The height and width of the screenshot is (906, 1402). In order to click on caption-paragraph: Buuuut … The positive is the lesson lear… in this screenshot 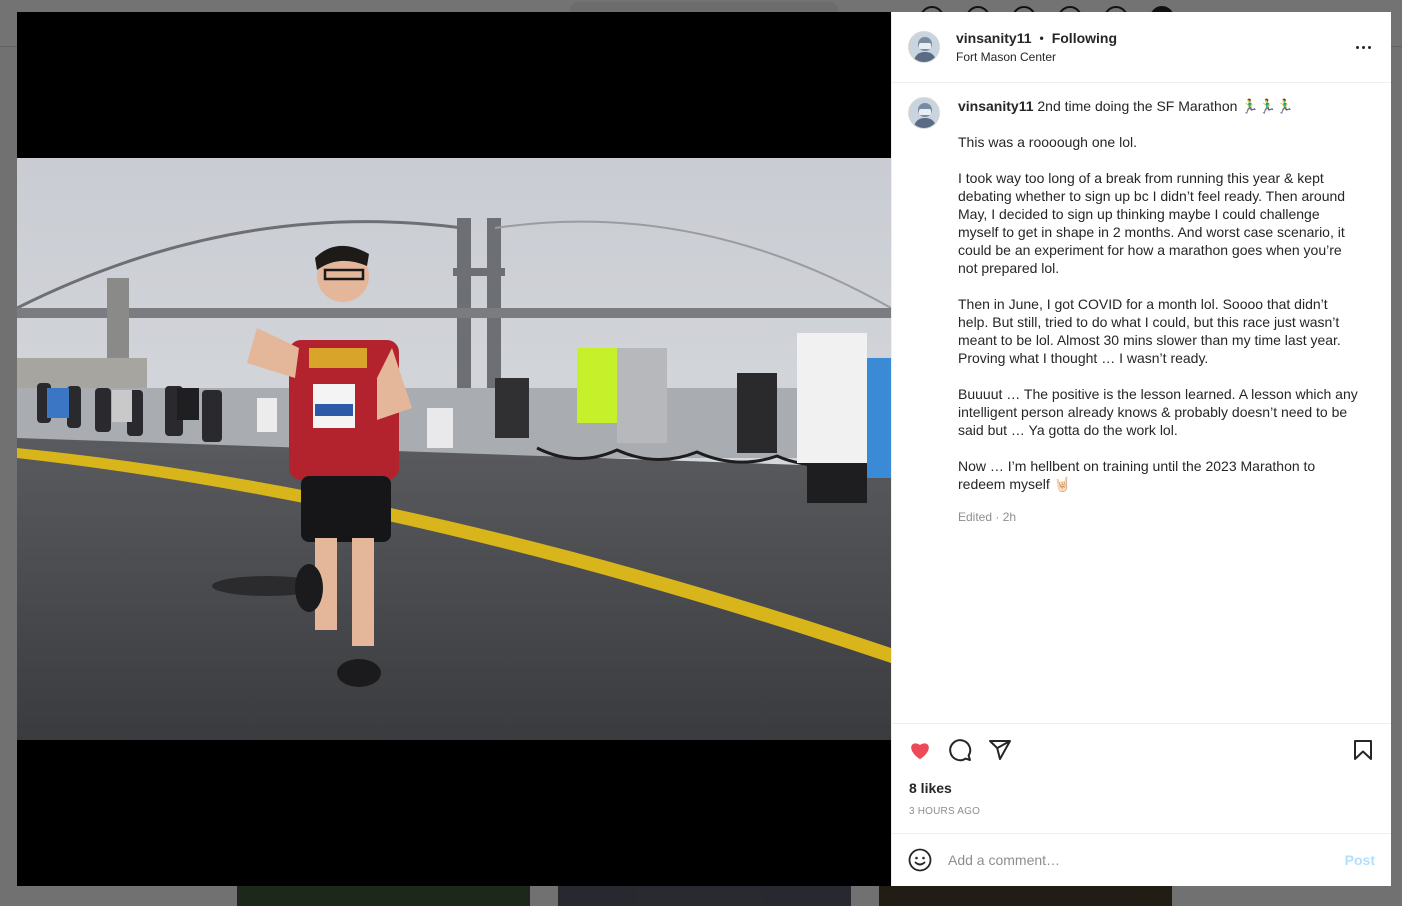, I will do `click(1158, 412)`.